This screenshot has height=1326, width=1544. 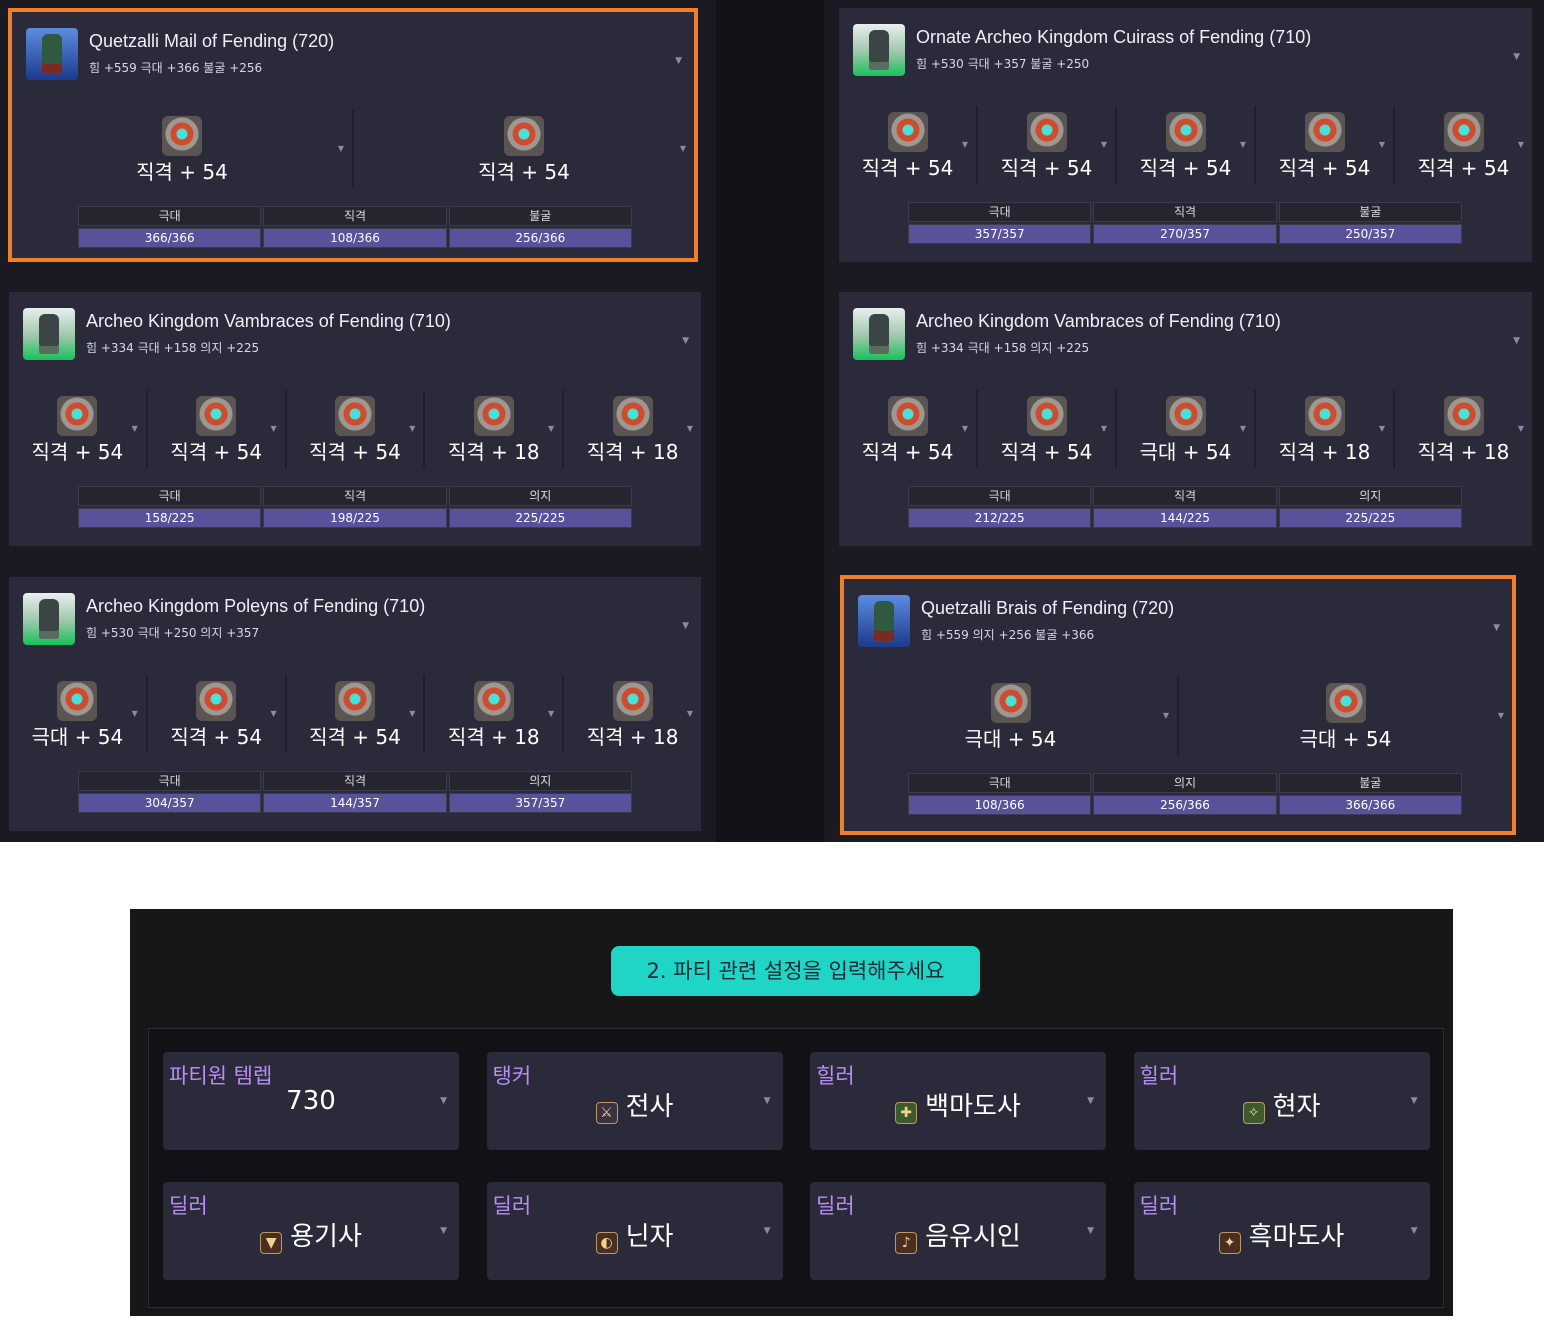 I want to click on substat-table: 극대 직격 의지 212/225 144/225 225/225, so click(x=1185, y=507).